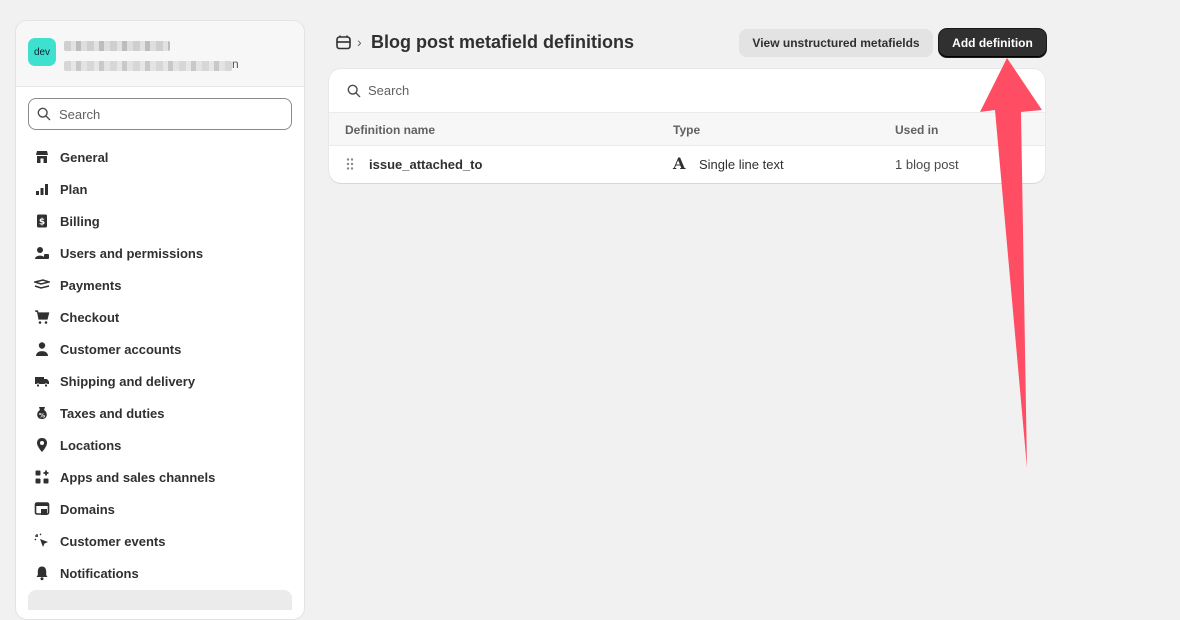 This screenshot has height=620, width=1180. Describe the element at coordinates (160, 573) in the screenshot. I see `sidebar-item-notifications: Notifications` at that location.